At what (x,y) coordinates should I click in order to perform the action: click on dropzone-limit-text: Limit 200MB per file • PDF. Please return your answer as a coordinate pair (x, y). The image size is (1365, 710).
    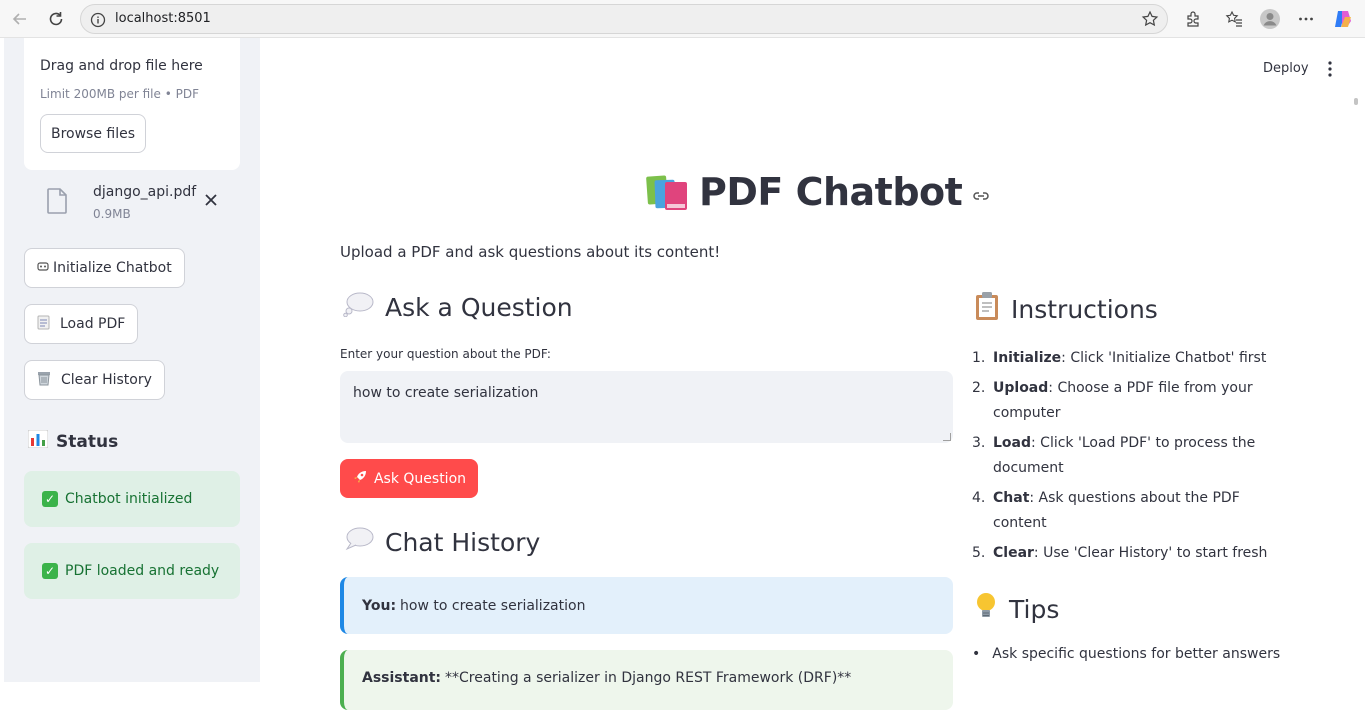
    Looking at the image, I should click on (119, 94).